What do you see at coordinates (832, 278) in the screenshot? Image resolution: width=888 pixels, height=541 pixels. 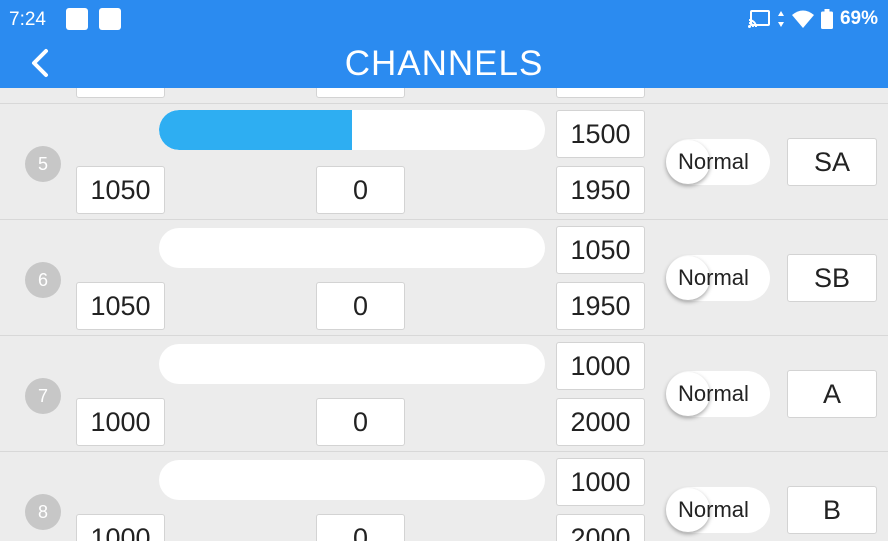 I see `switch-assign-box: SB` at bounding box center [832, 278].